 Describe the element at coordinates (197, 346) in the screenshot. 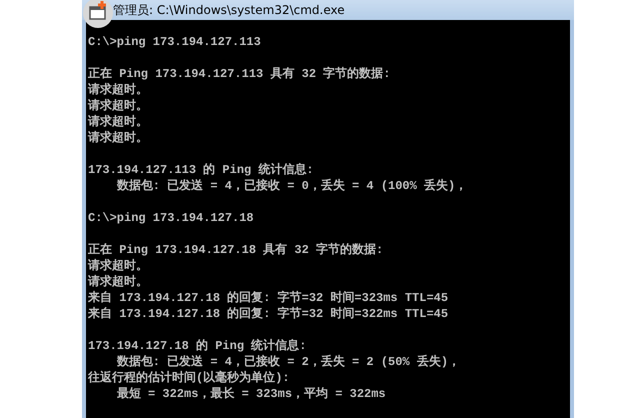

I see `console-line: 173.194.127.18 的 Ping 统计信息:` at that location.